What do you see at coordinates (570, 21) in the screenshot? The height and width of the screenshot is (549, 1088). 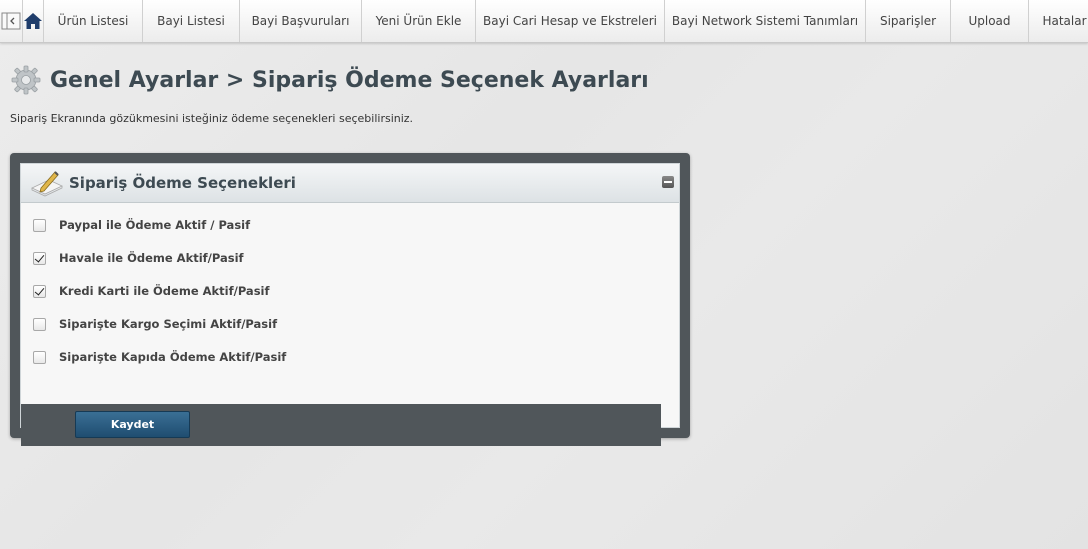 I see `nav-item-bayi-cari-hesap: Bayi Cari Hesap ve Ekstreleri` at bounding box center [570, 21].